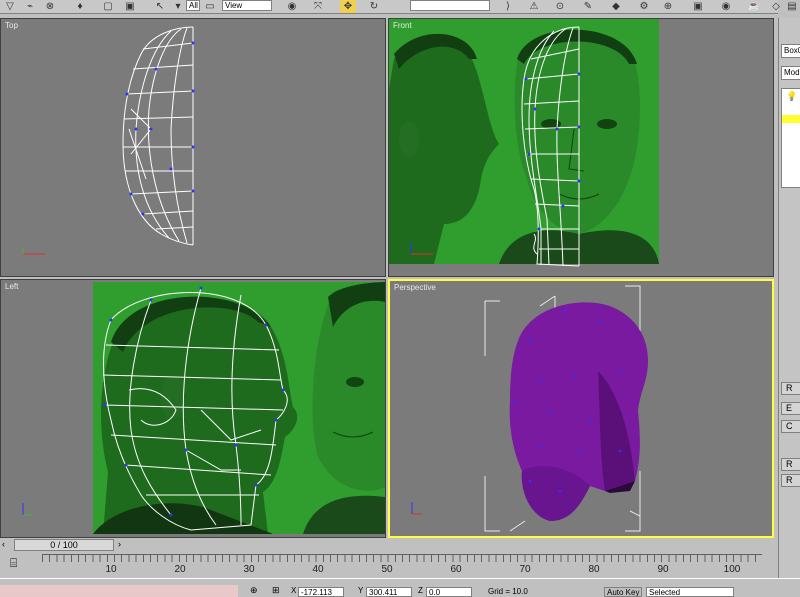 This screenshot has width=800, height=597. Describe the element at coordinates (668, 6) in the screenshot. I see `render-scene-icon: ⊕` at that location.